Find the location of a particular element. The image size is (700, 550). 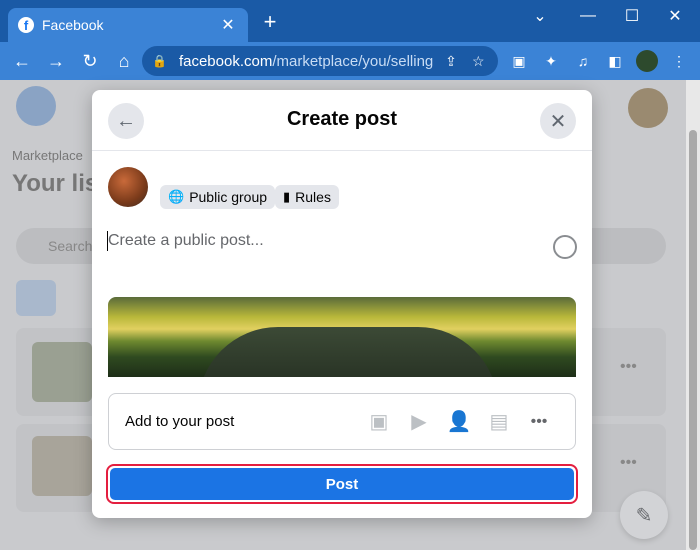

post-button-label: Post is located at coordinates (342, 484).